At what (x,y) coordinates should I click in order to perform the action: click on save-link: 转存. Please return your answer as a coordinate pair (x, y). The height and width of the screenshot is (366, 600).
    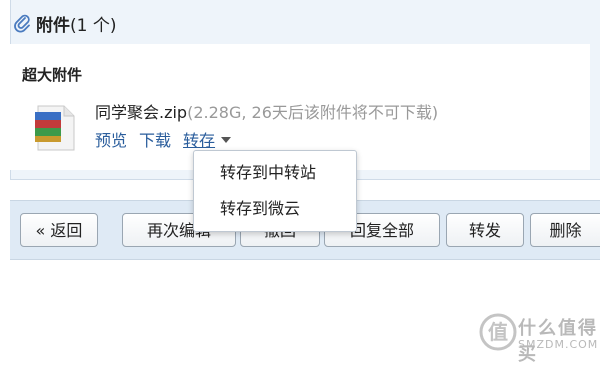
    Looking at the image, I should click on (199, 139).